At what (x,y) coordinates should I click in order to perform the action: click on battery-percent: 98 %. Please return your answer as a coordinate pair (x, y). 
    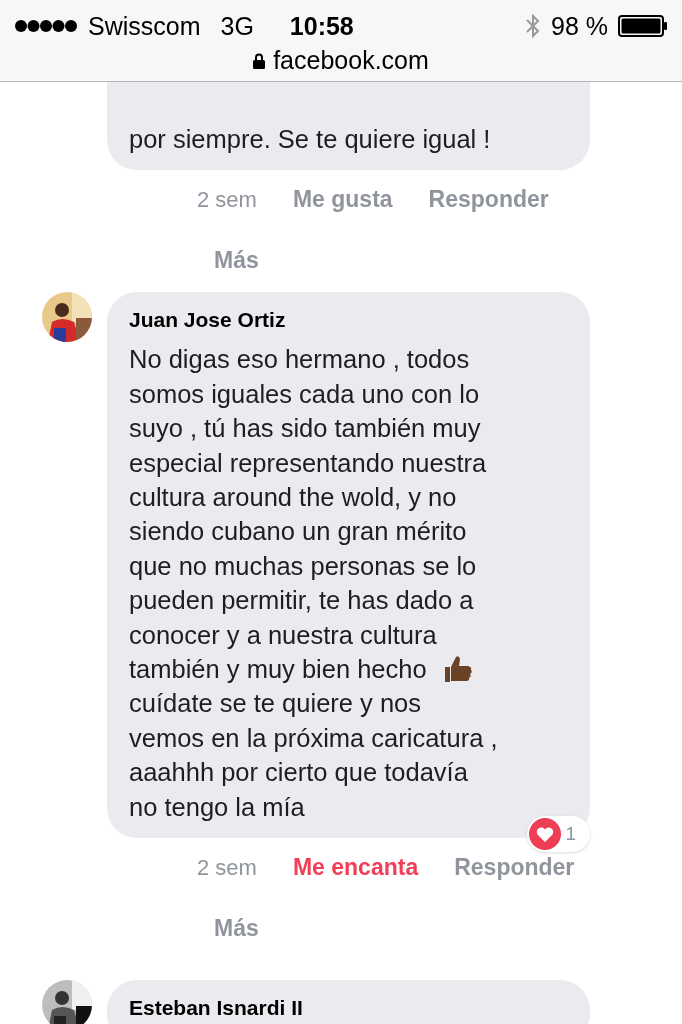
    Looking at the image, I should click on (579, 26).